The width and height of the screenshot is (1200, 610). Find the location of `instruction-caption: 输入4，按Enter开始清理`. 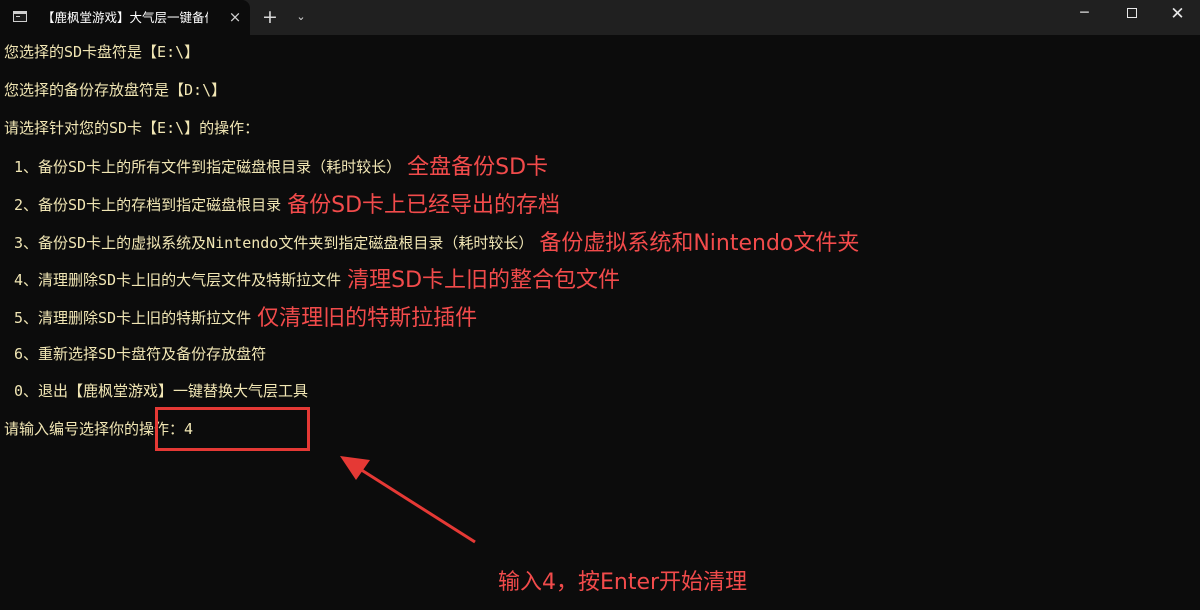

instruction-caption: 输入4，按Enter开始清理 is located at coordinates (623, 582).